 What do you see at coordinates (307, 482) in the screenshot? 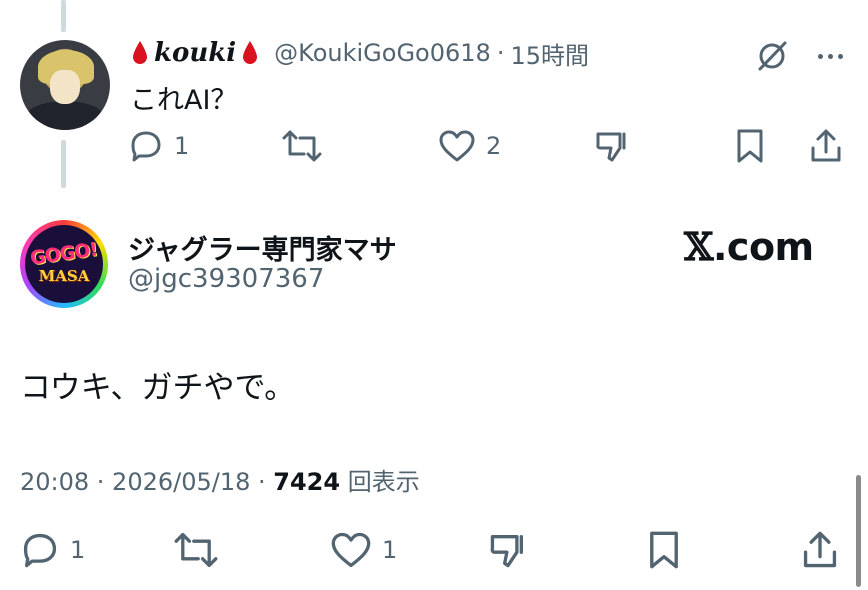
I see `view-count: 7424` at bounding box center [307, 482].